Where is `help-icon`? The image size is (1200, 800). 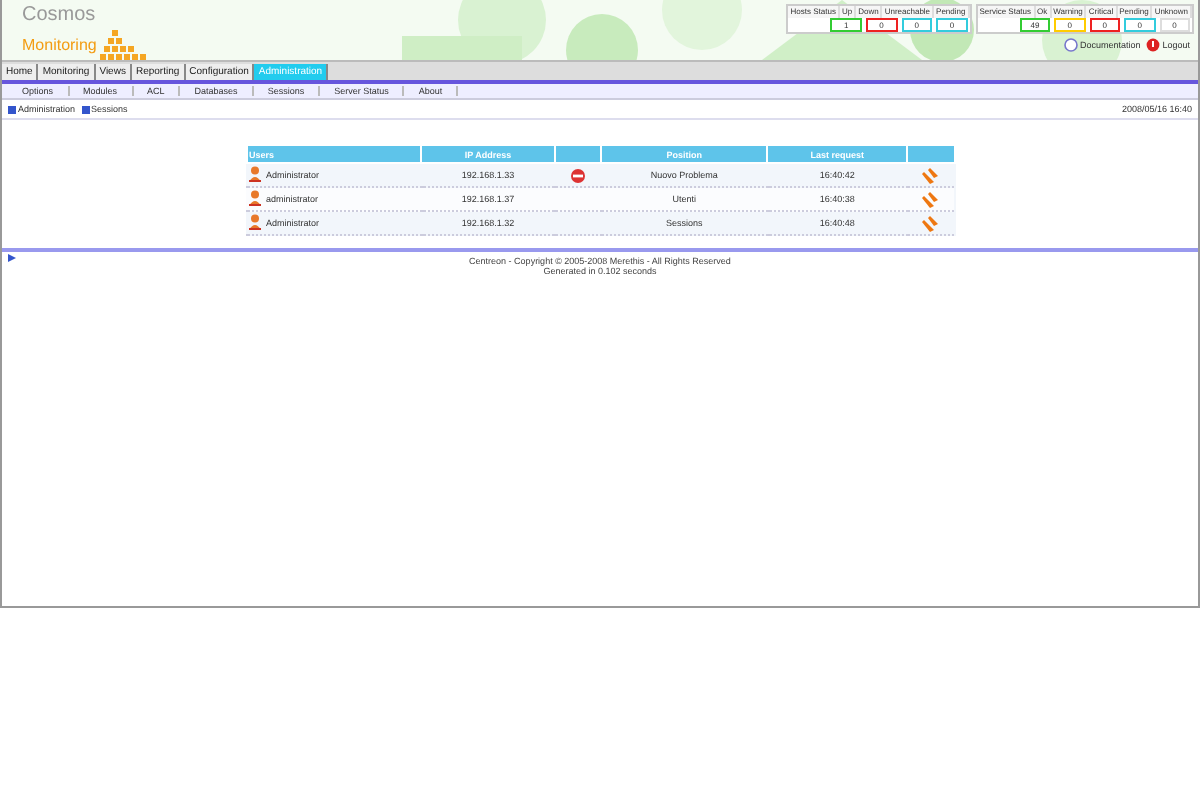
help-icon is located at coordinates (1070, 45).